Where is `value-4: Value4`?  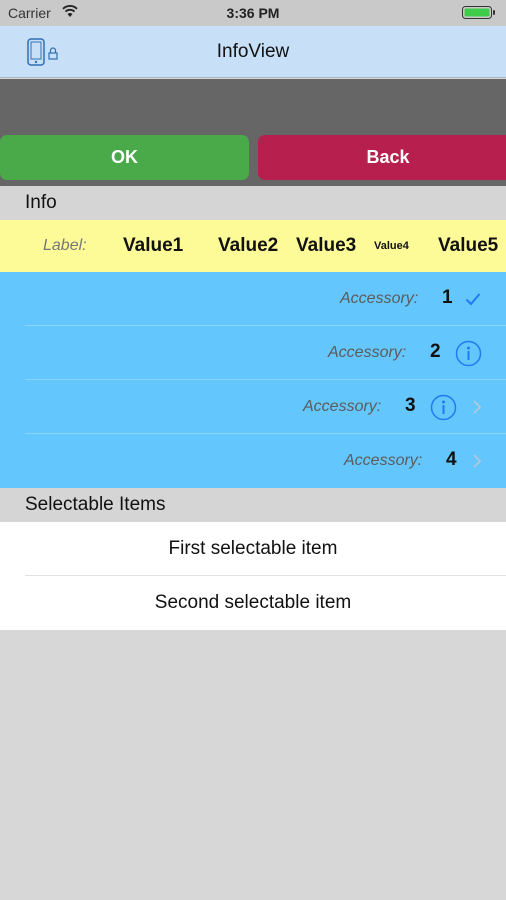 value-4: Value4 is located at coordinates (391, 246).